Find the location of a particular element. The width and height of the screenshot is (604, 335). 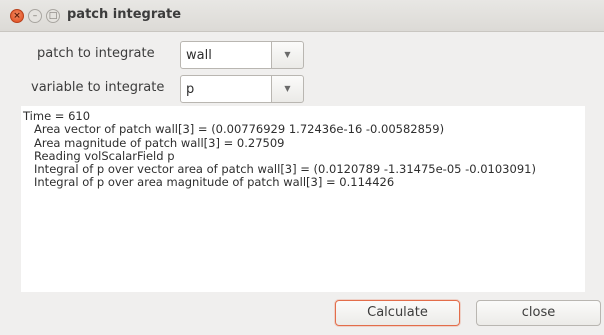

maximize-window-icon: □ is located at coordinates (53, 16).